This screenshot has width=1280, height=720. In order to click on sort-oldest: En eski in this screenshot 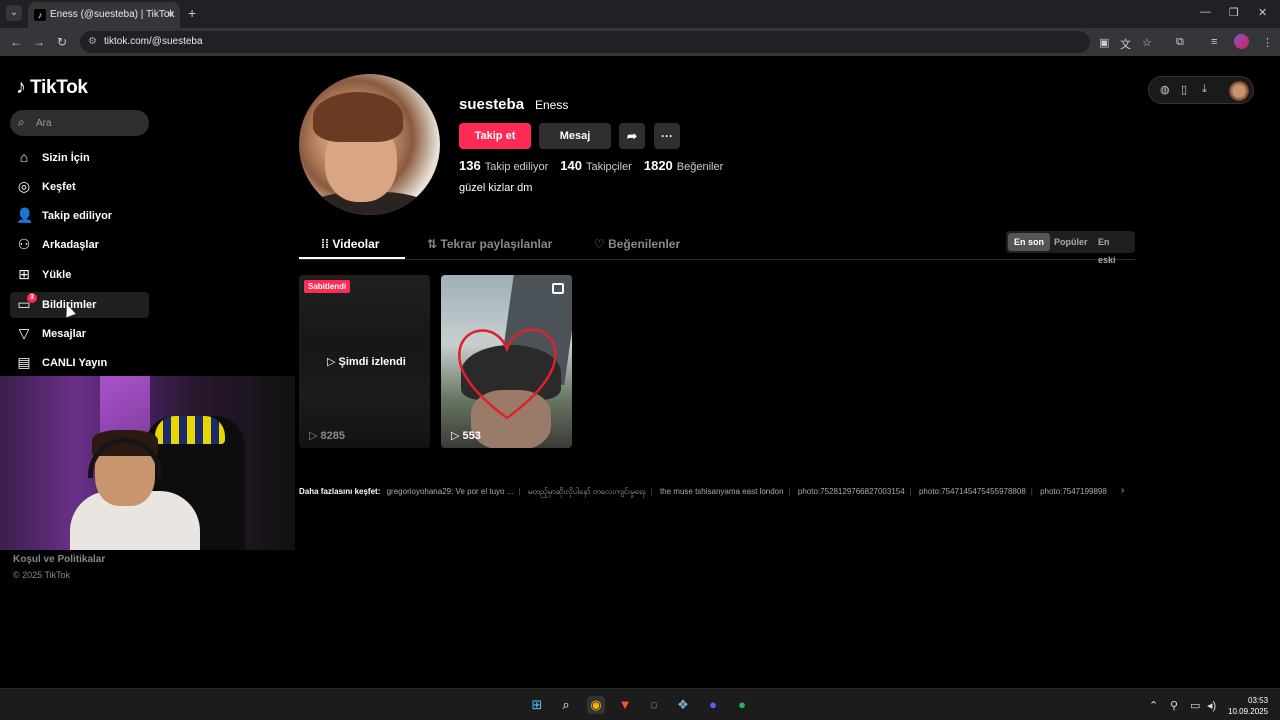, I will do `click(1113, 249)`.